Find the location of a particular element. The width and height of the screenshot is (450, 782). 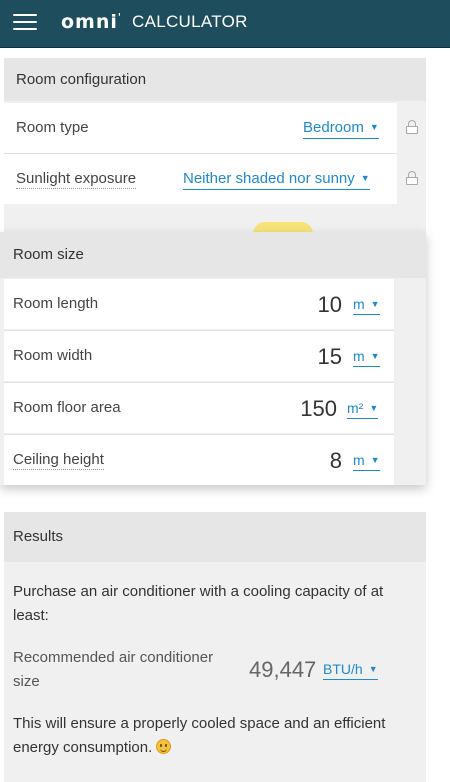

room-floor-area-unit-select: m² ▼ is located at coordinates (363, 409).